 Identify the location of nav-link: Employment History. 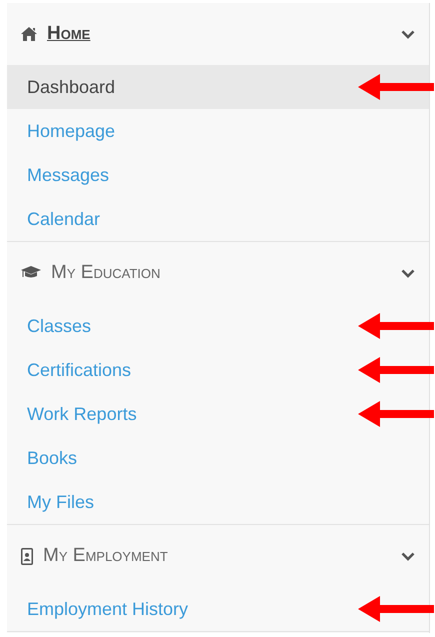
(218, 609).